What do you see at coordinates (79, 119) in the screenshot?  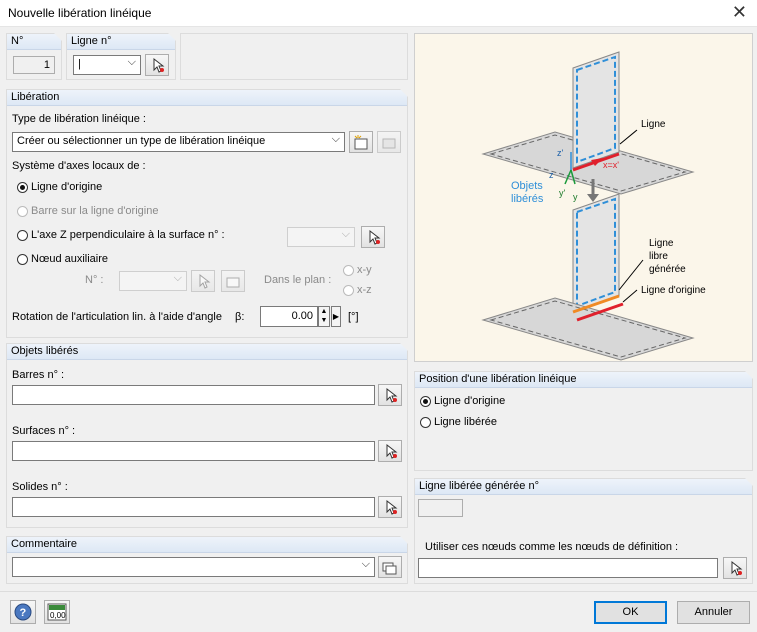 I see `type-label: Type de libération linéique :` at bounding box center [79, 119].